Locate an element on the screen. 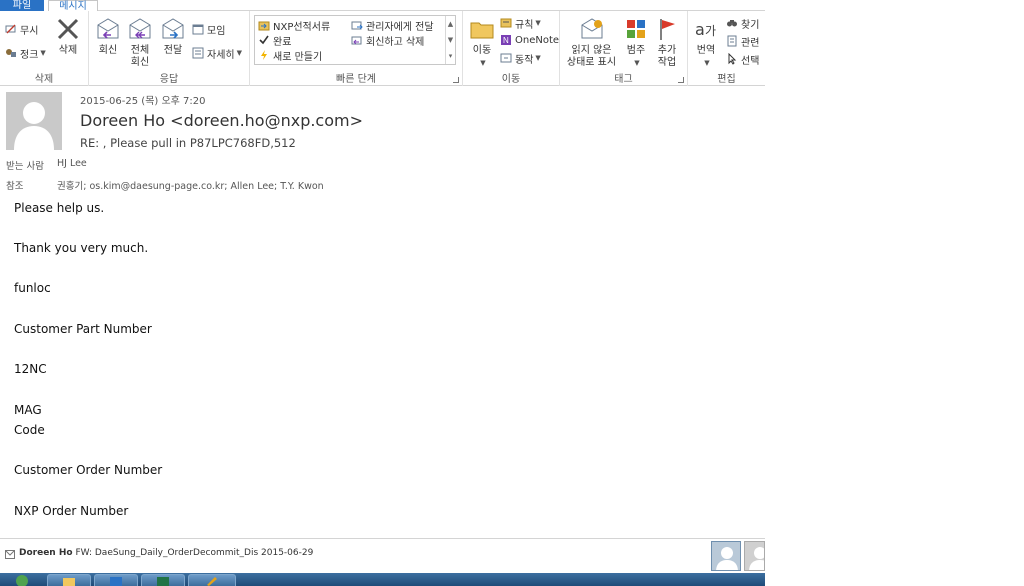  junk-button: 정크 ▼ is located at coordinates (25, 53).